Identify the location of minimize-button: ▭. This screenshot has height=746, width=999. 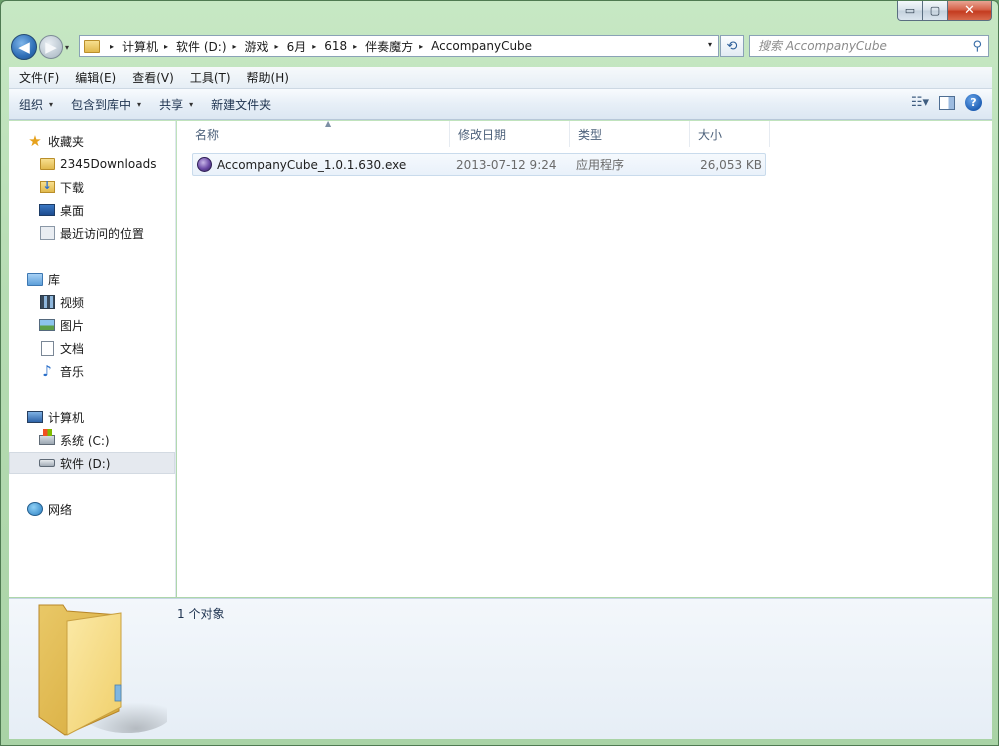
(910, 11).